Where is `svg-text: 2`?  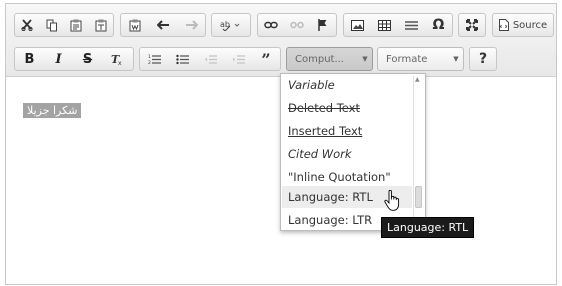 svg-text: 2 is located at coordinates (149, 62).